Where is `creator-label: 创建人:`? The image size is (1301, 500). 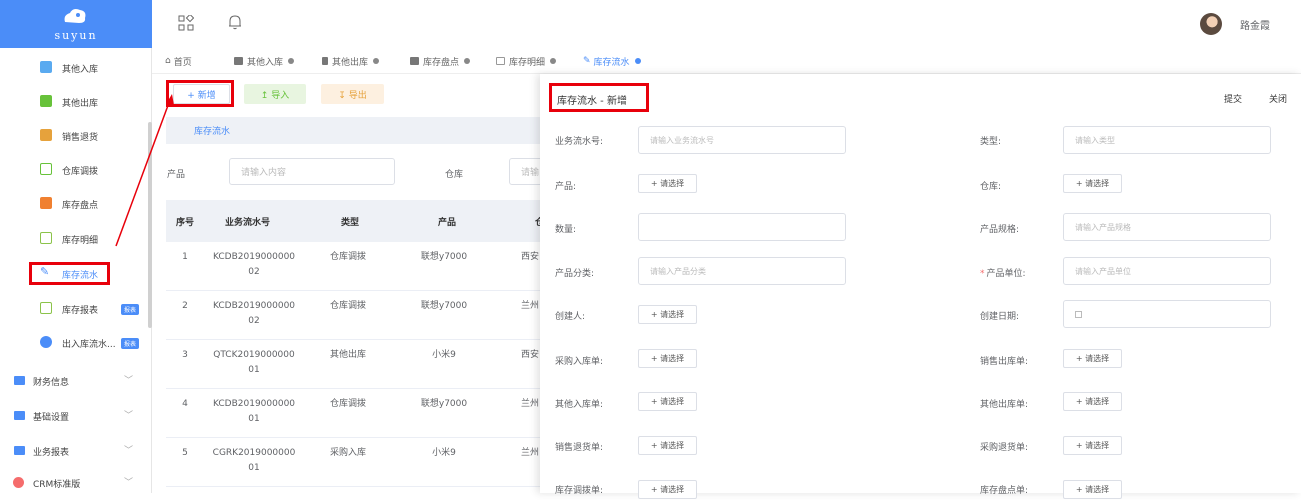 creator-label: 创建人: is located at coordinates (570, 317).